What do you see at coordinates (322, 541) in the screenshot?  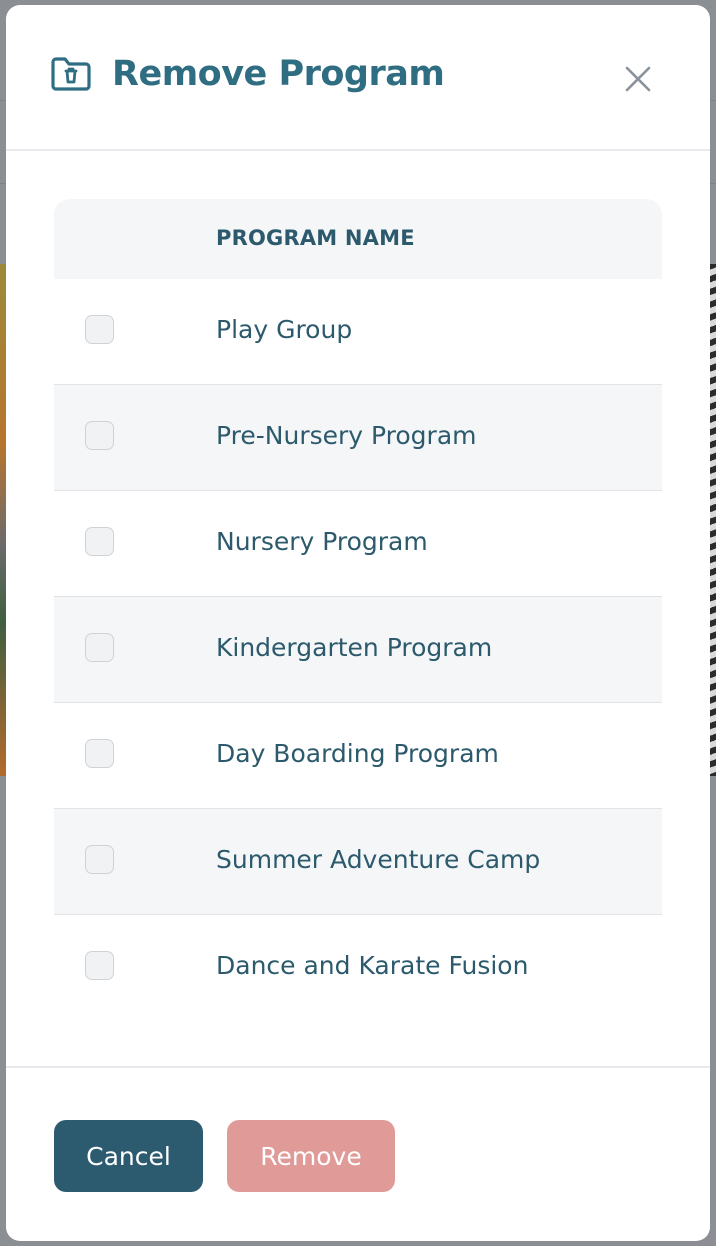 I see `program-name: Nursery Program` at bounding box center [322, 541].